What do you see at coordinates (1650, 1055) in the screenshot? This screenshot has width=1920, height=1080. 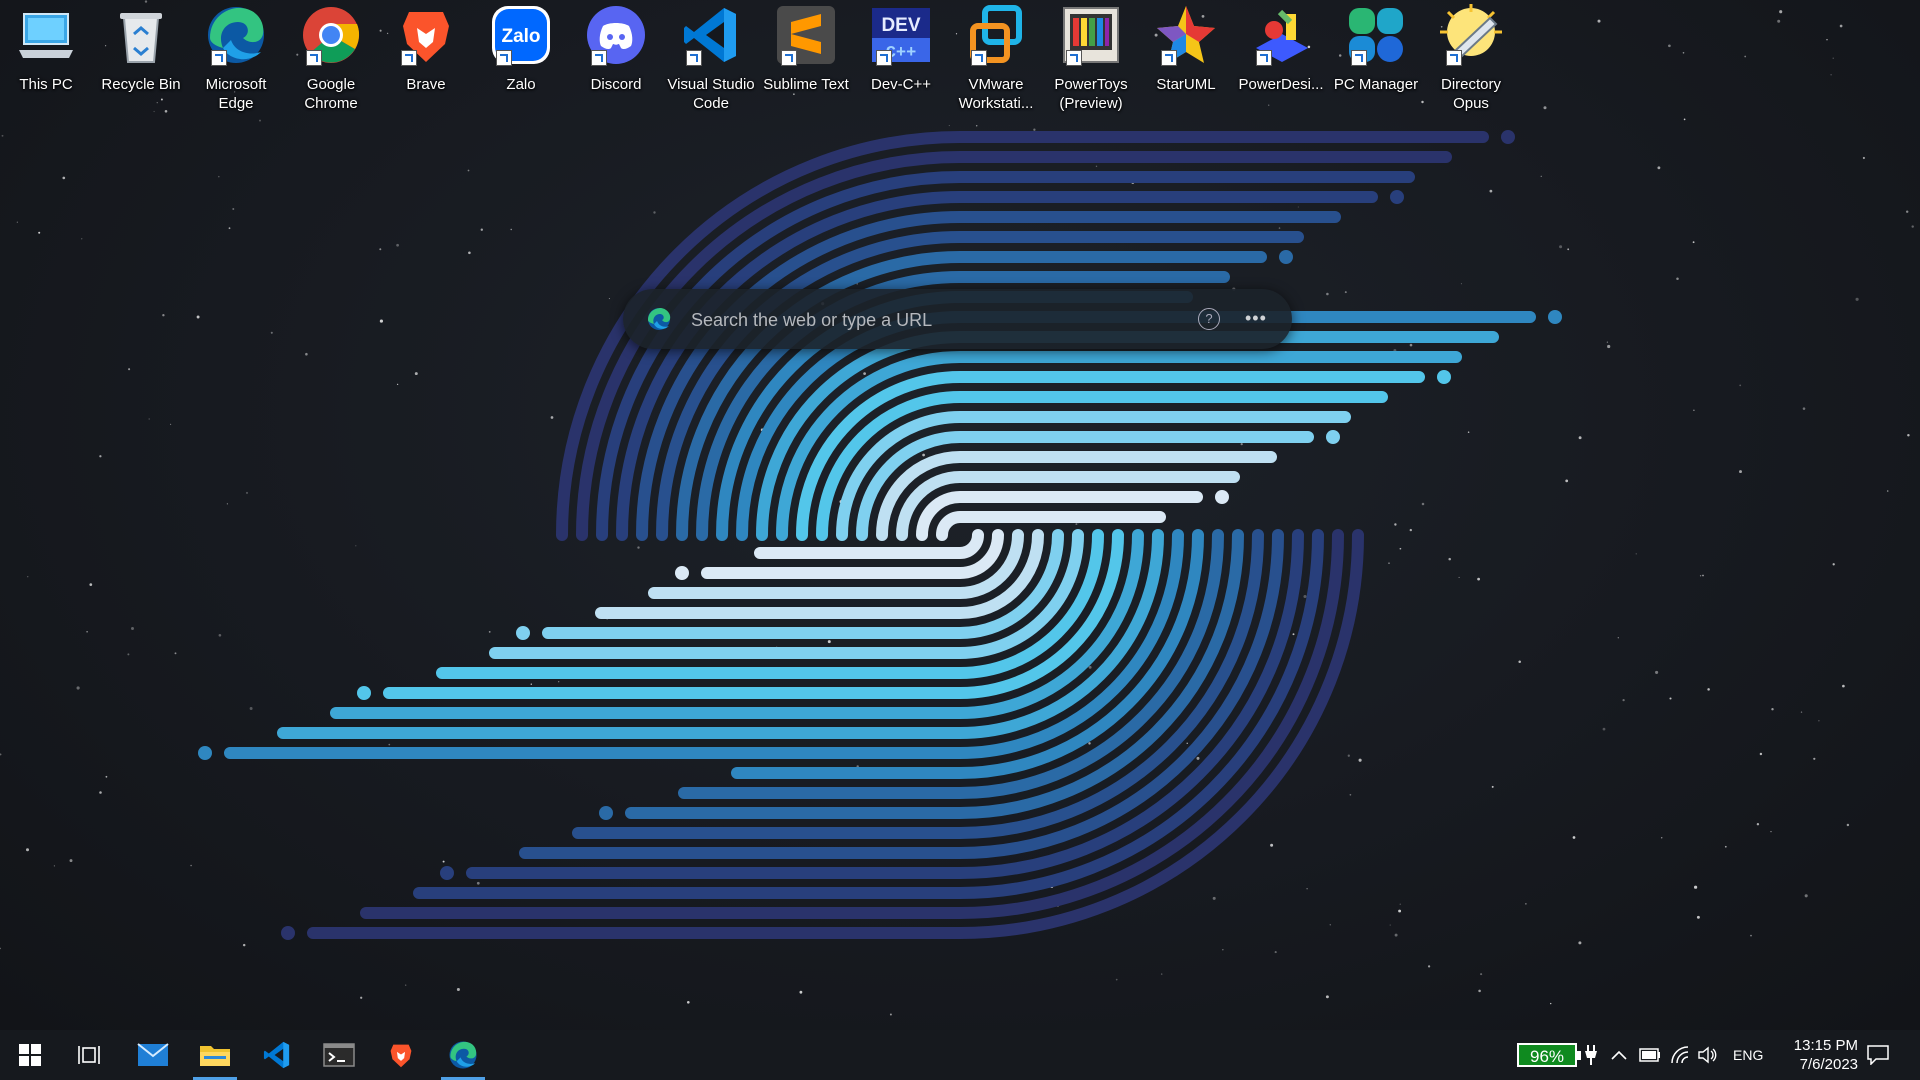 I see `battery-icon` at bounding box center [1650, 1055].